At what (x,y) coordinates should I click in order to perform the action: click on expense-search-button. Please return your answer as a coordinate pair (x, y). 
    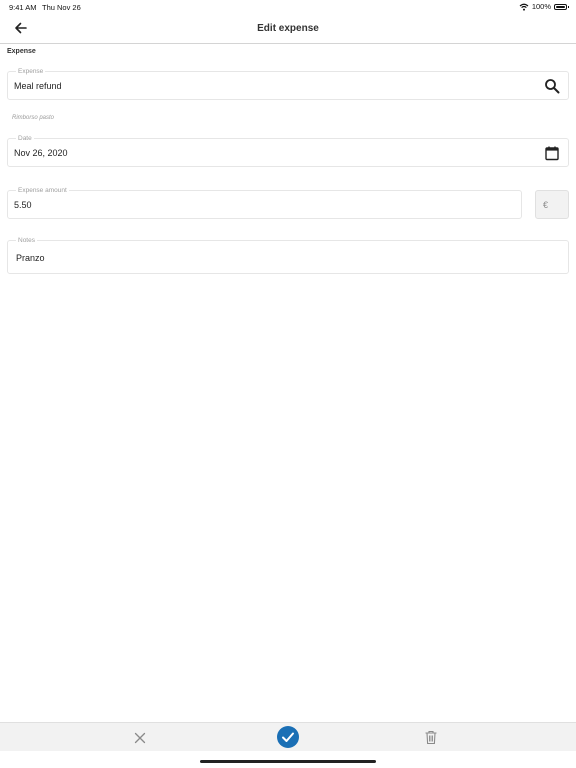
    Looking at the image, I should click on (552, 86).